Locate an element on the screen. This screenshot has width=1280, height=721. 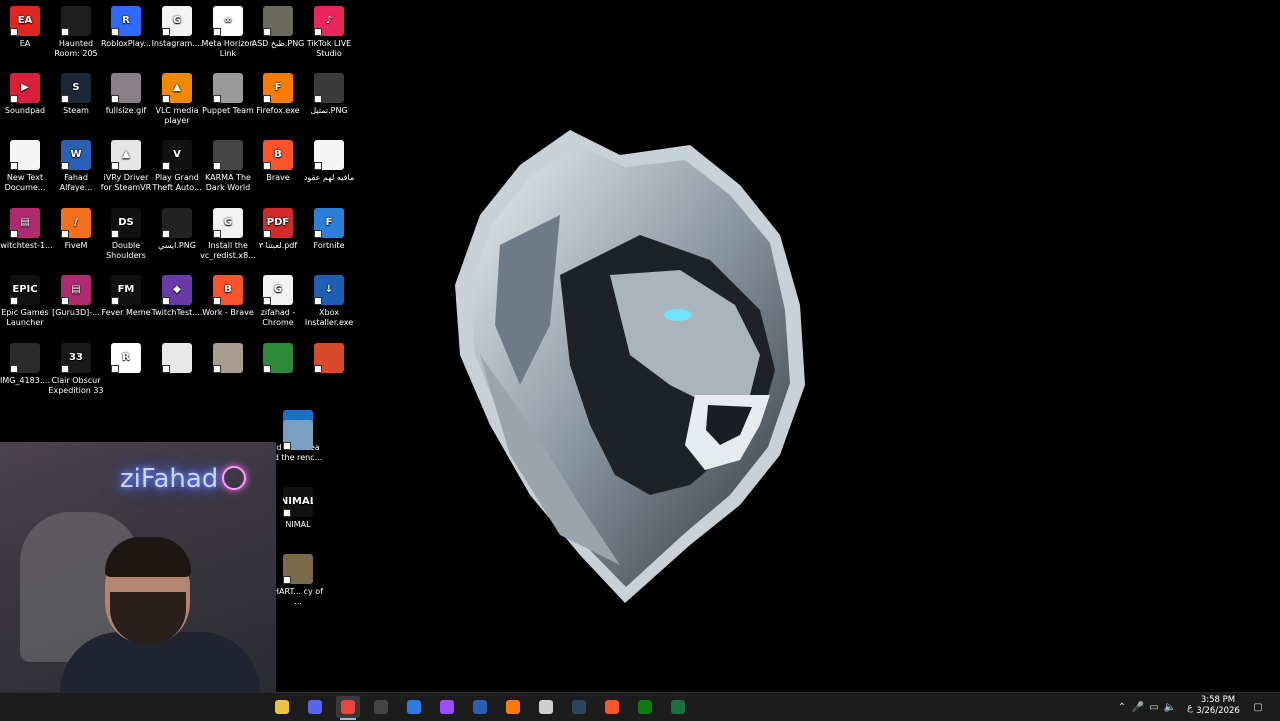
desktop-icon: Puppet Team is located at coordinates (228, 94).